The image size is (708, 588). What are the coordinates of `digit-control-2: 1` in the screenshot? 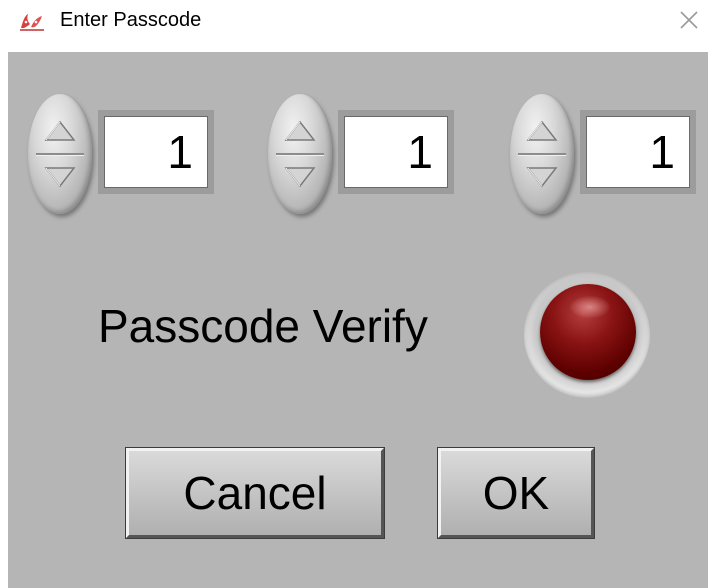 It's located at (351, 154).